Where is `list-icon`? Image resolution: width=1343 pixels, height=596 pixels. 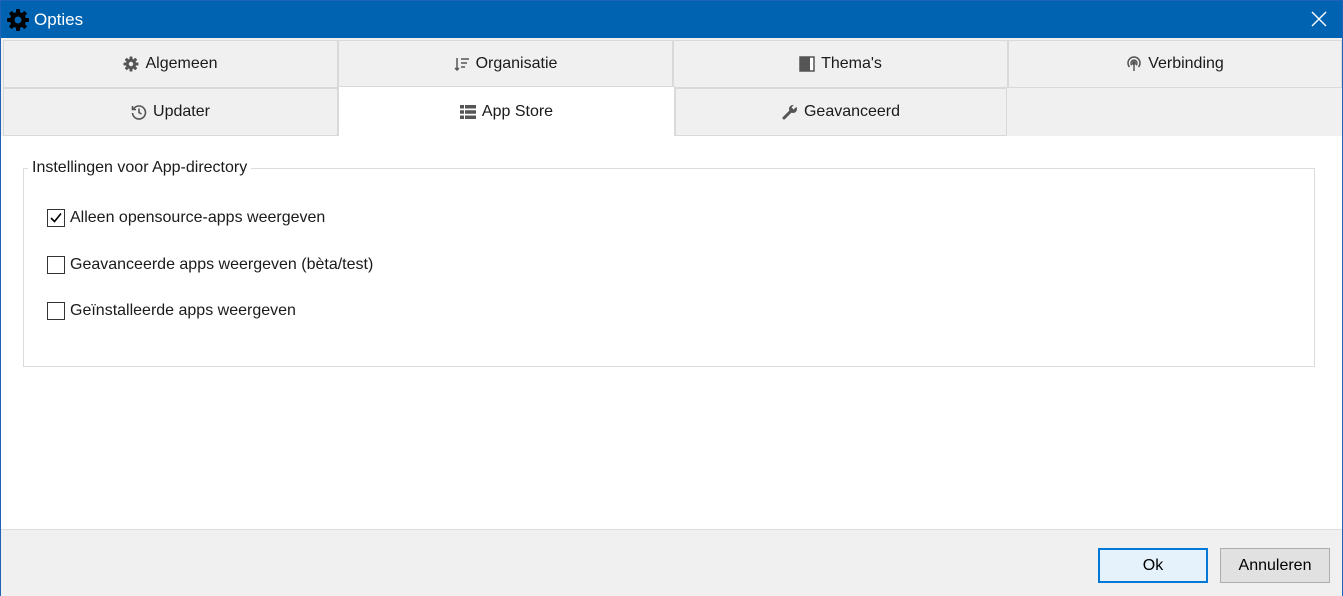 list-icon is located at coordinates (467, 112).